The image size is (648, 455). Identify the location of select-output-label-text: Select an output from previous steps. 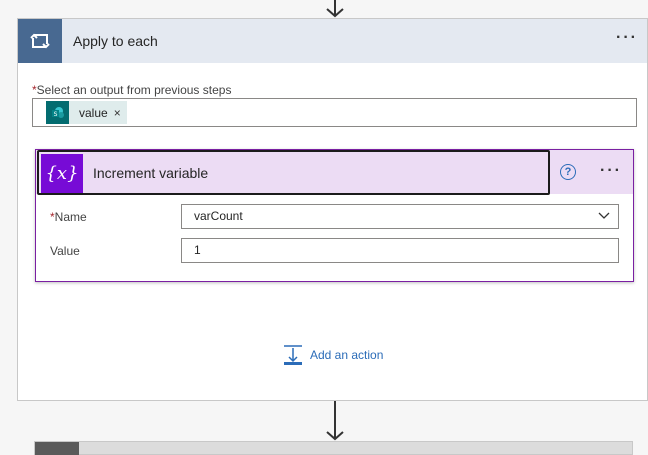
(134, 90).